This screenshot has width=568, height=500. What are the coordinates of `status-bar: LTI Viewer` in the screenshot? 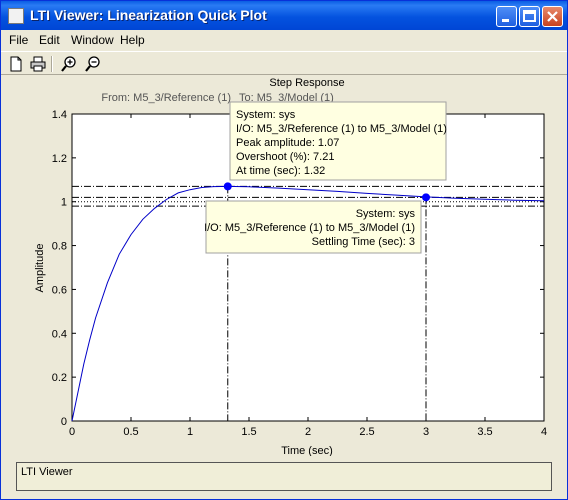 It's located at (284, 476).